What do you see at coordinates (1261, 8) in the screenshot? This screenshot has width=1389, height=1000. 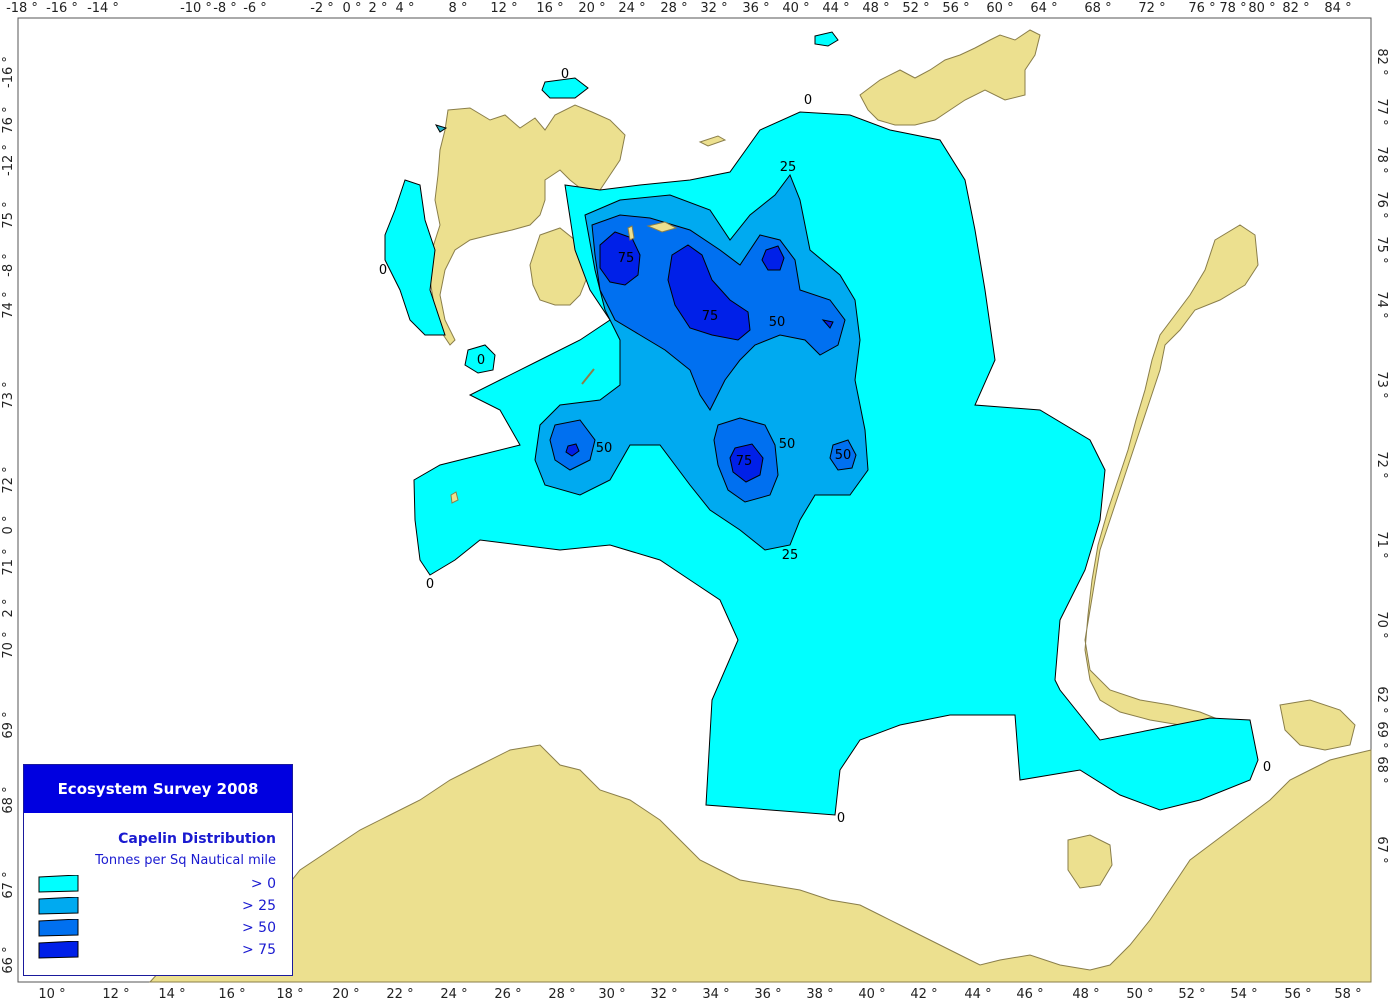 I see `top-axis-label: 80 °` at bounding box center [1261, 8].